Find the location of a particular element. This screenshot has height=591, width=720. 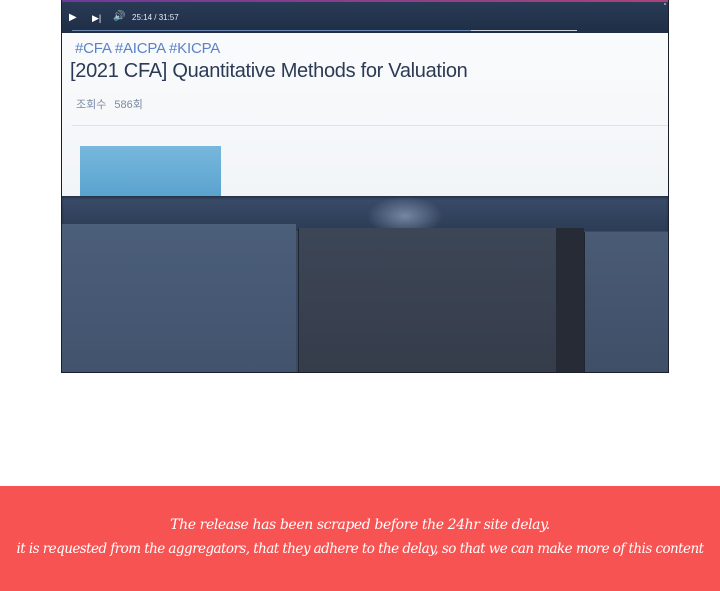

progress-track is located at coordinates (324, 30).